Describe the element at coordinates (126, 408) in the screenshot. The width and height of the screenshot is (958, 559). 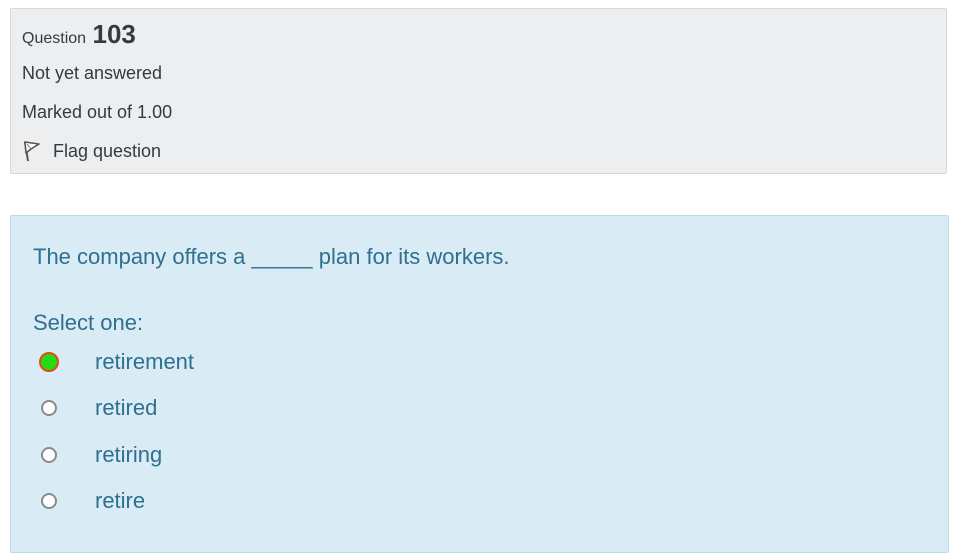
I see `answer-option-label: retired` at that location.